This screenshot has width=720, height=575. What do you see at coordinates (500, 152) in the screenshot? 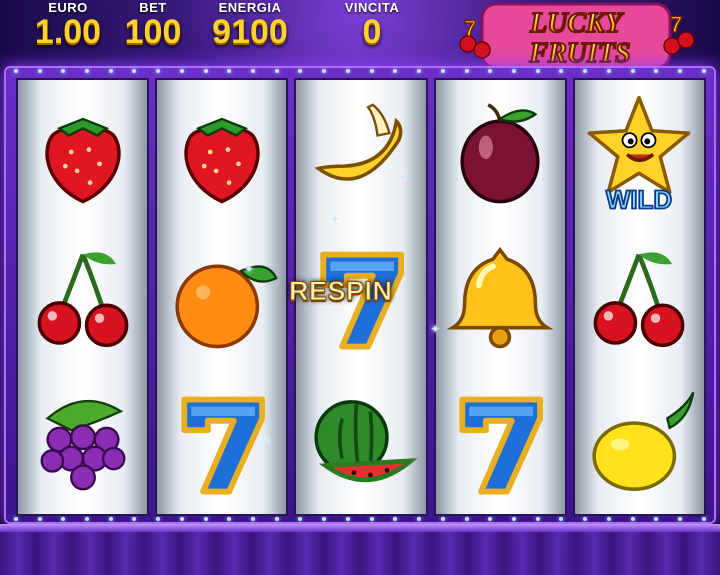
I see `plum-icon` at bounding box center [500, 152].